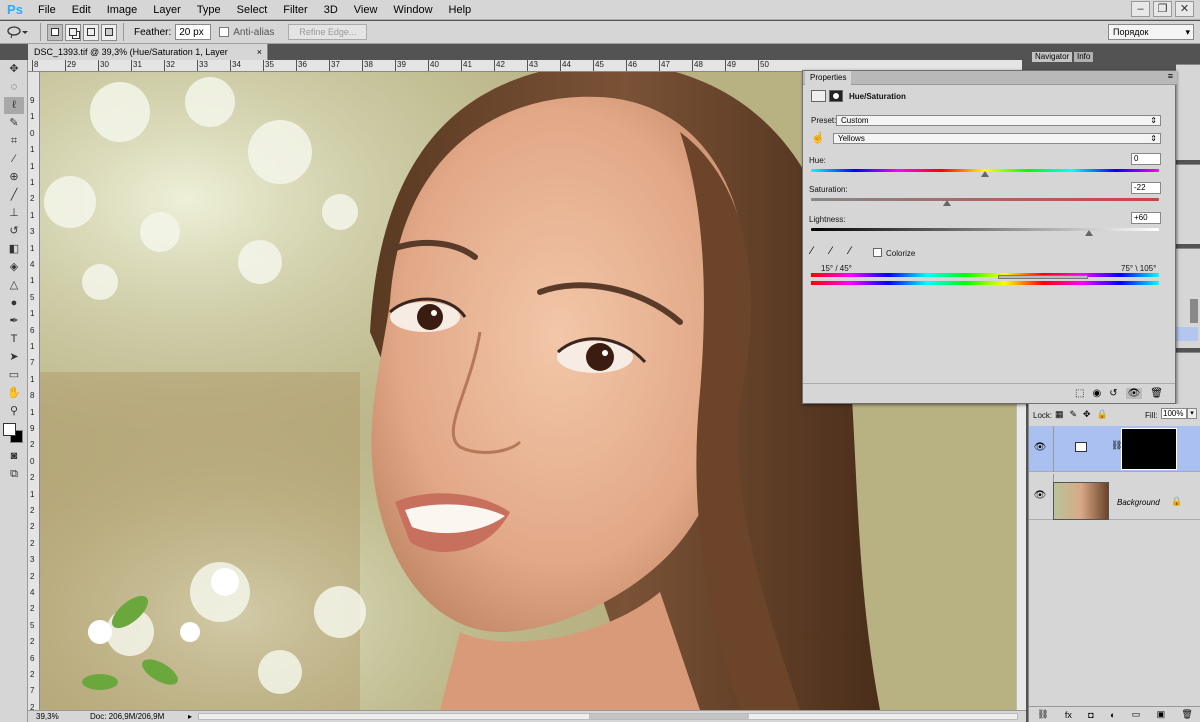  What do you see at coordinates (877, 252) in the screenshot?
I see `colorize-checkbox` at bounding box center [877, 252].